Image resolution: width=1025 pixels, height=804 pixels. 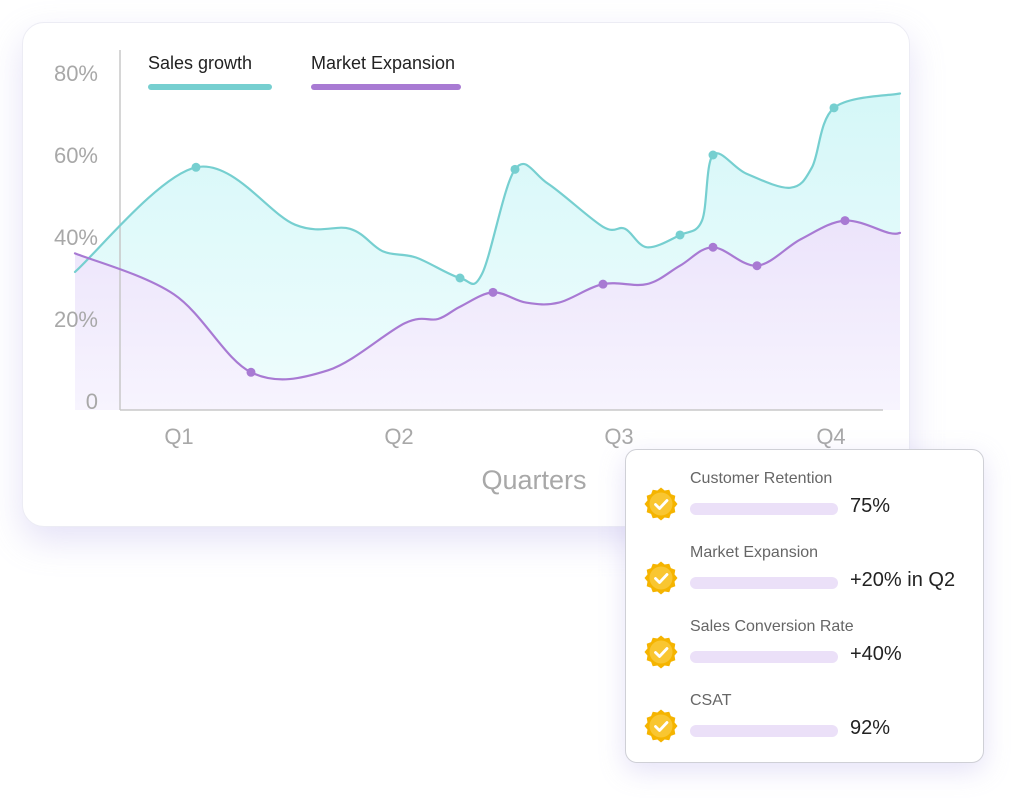 I want to click on legend-label: Market Expansion, so click(x=383, y=63).